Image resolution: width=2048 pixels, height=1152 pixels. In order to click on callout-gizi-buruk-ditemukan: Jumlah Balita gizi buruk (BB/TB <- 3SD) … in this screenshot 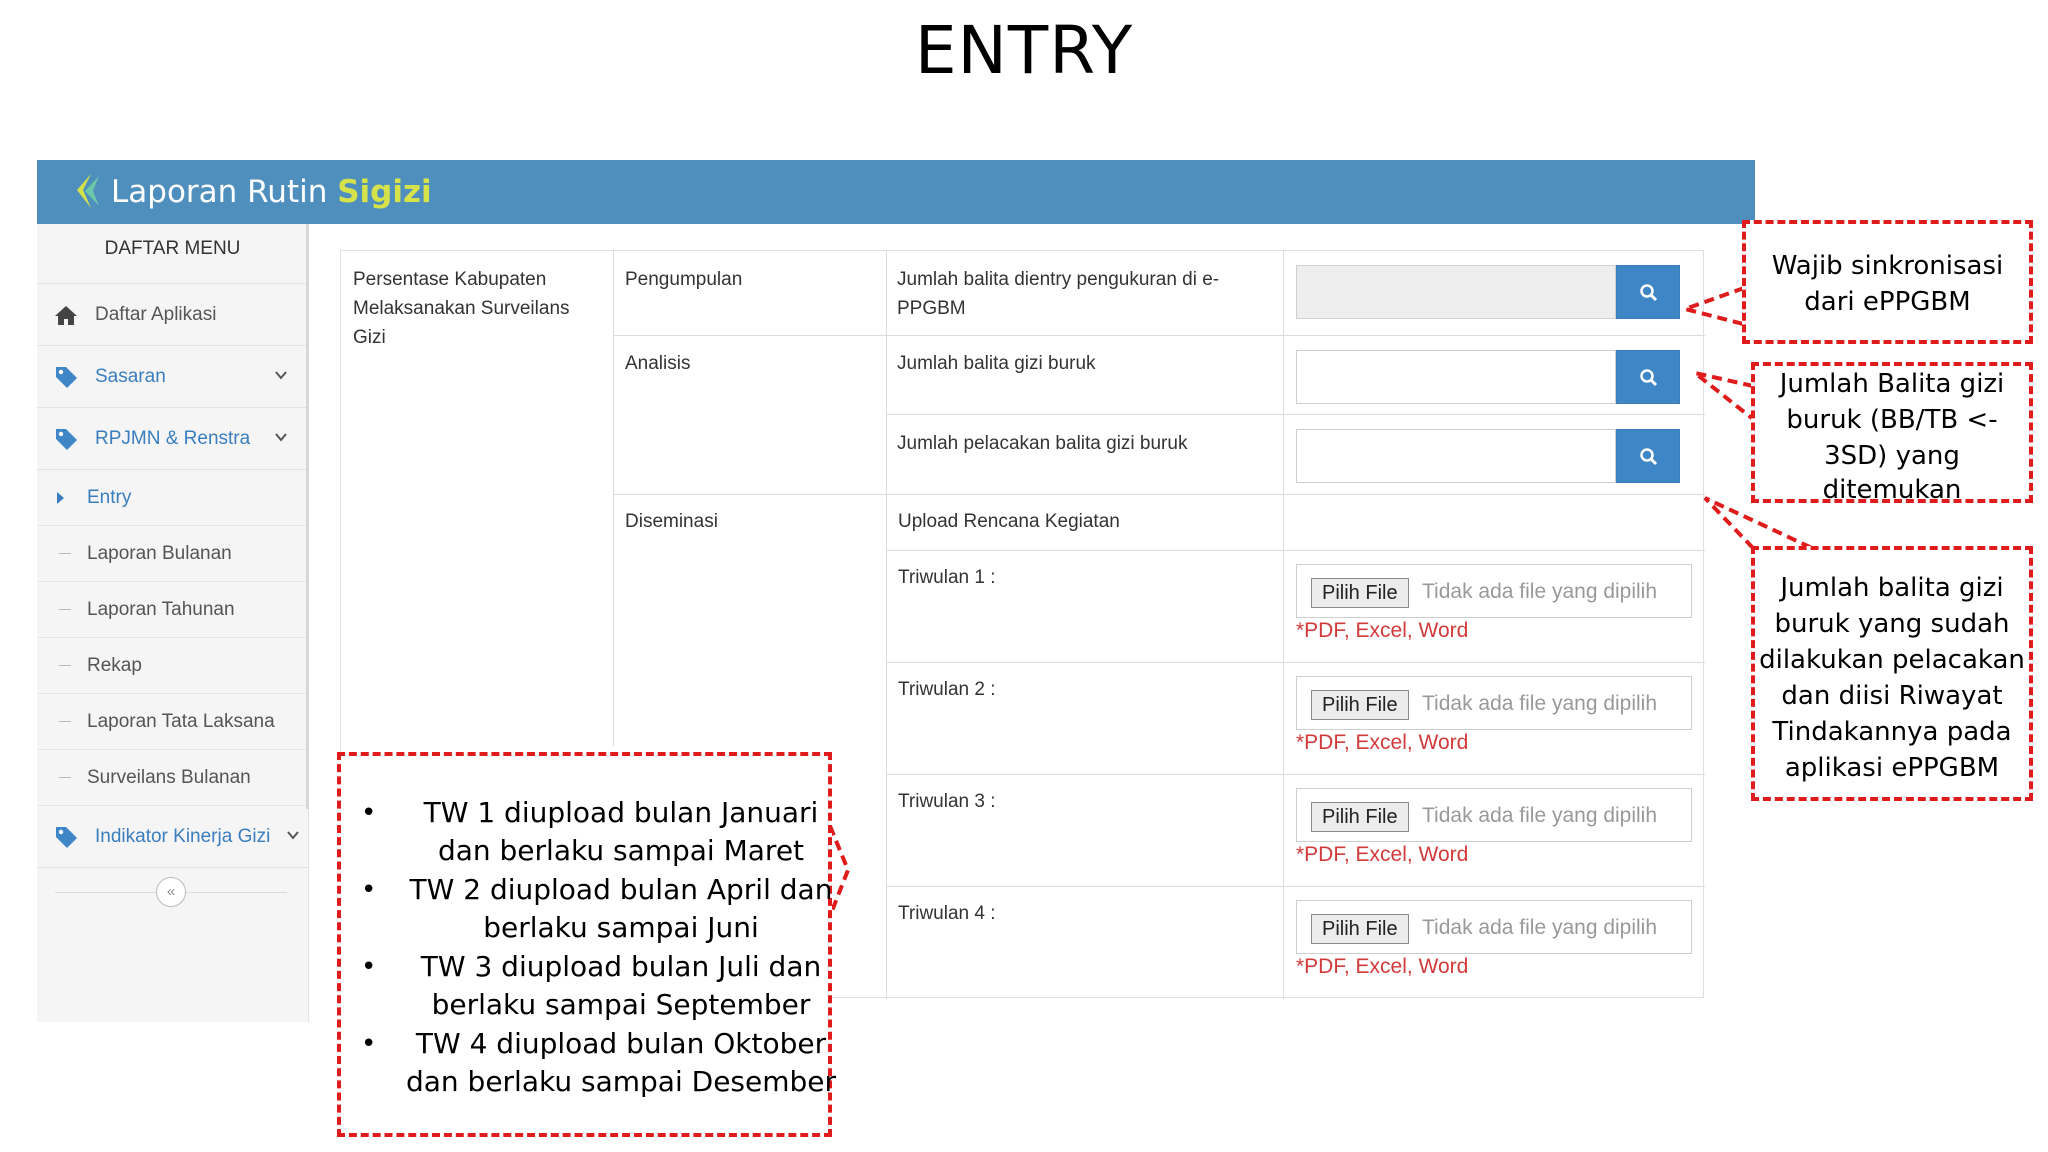, I will do `click(1892, 433)`.